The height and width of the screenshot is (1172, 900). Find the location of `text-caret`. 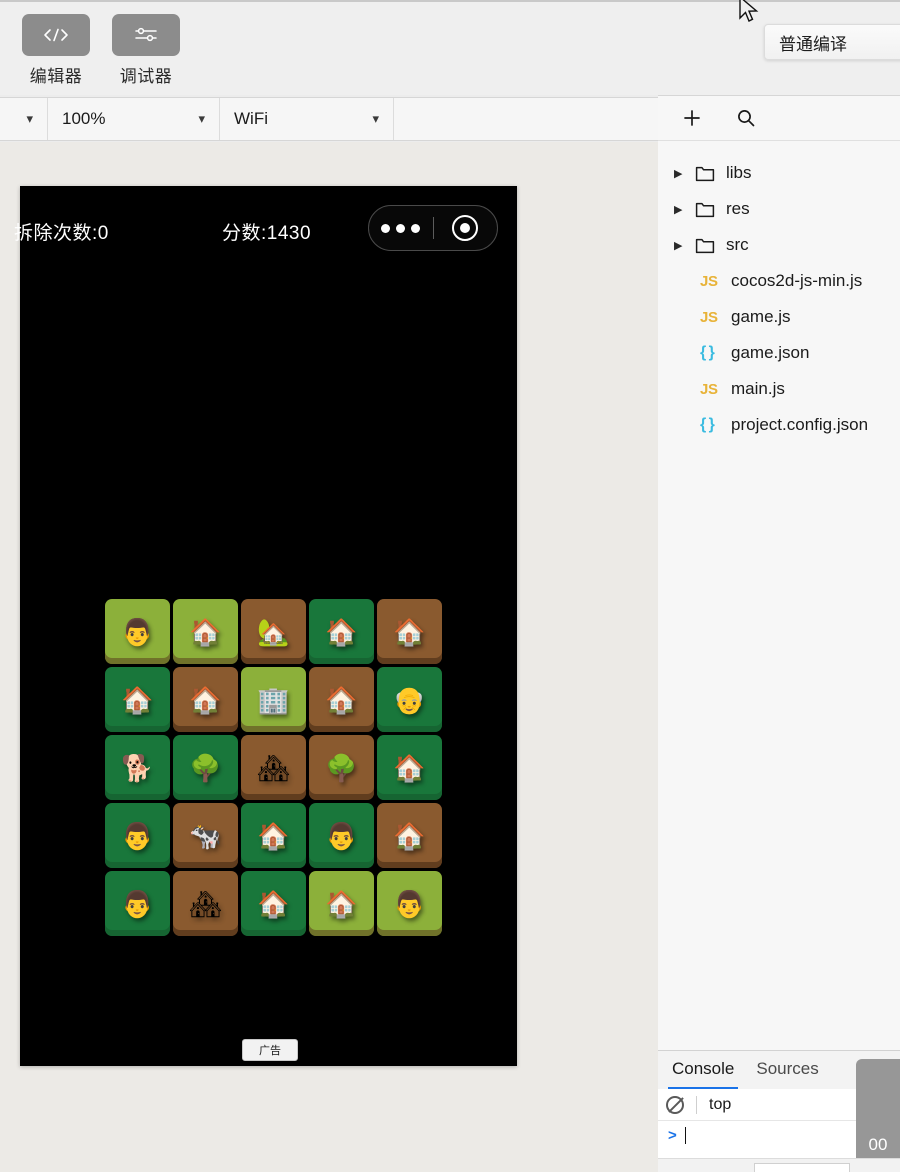

text-caret is located at coordinates (685, 1135).